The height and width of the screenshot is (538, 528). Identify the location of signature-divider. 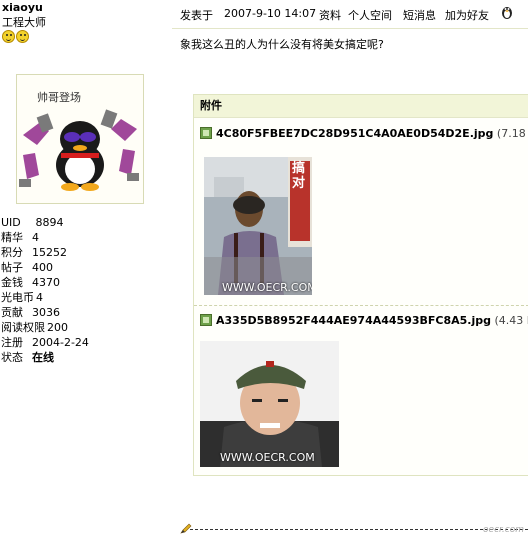
(359, 529).